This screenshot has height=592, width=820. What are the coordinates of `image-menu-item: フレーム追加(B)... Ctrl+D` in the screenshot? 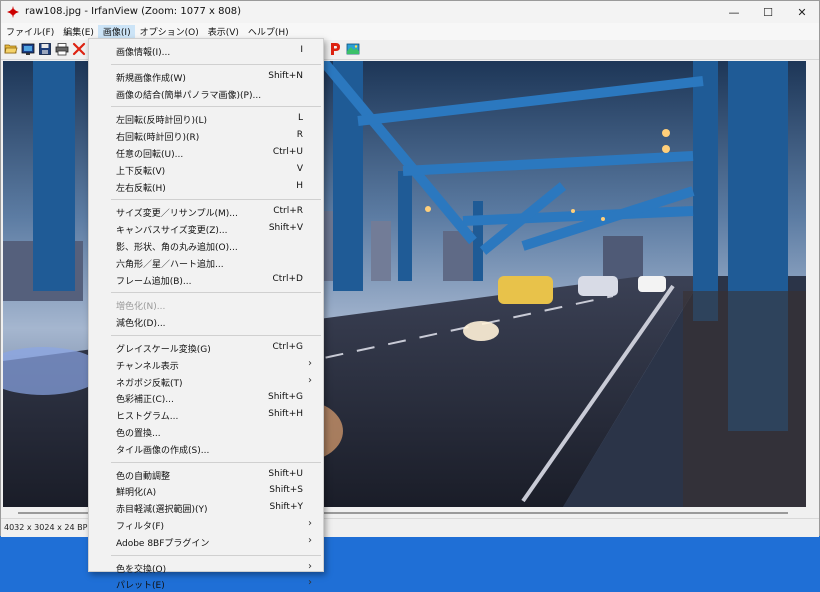 It's located at (206, 280).